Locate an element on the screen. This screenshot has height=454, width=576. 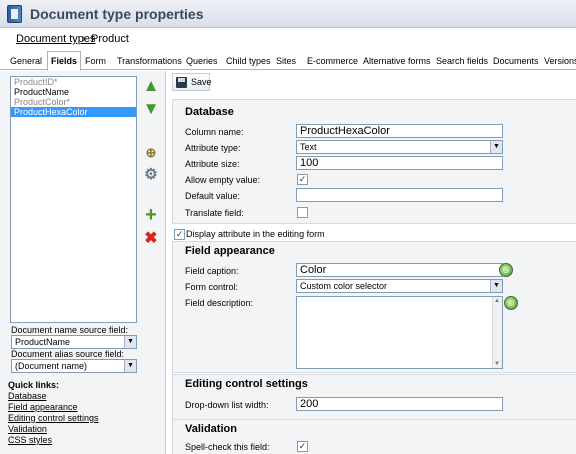
tab-search-fields: Search fields is located at coordinates (462, 61).